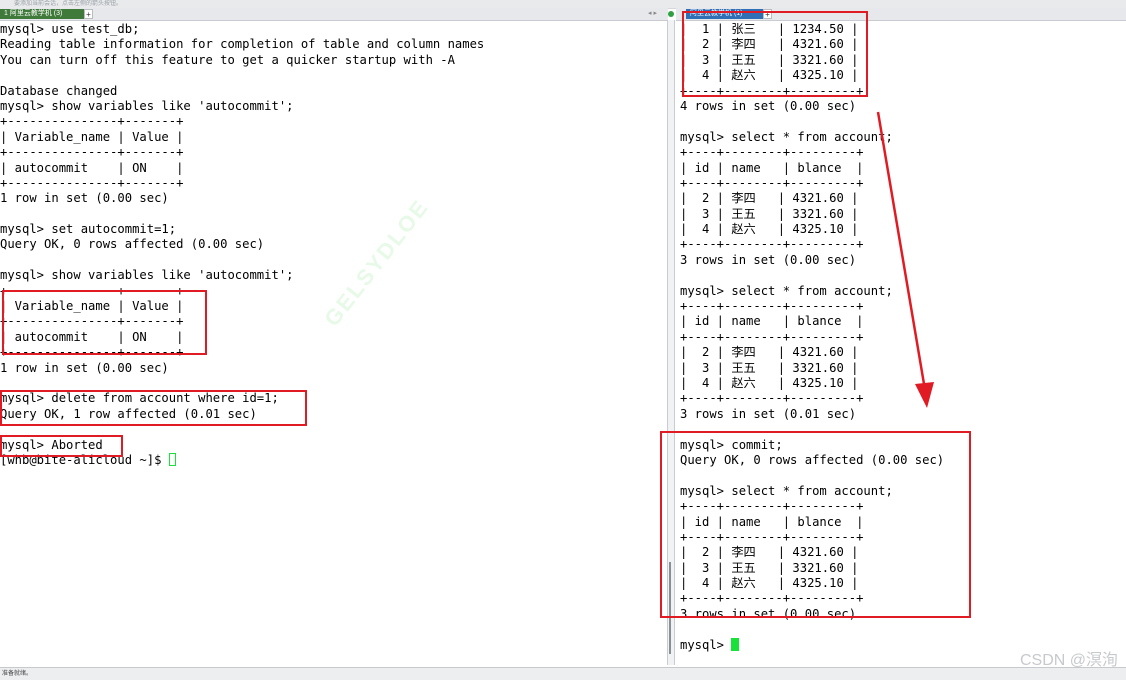 The image size is (1126, 681). I want to click on terminal-line: mysql> Aborted, so click(51, 444).